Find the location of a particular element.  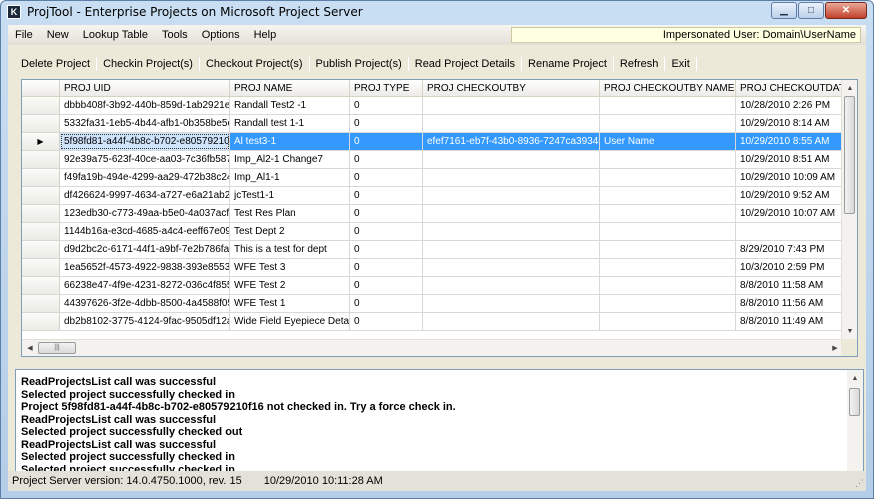

scroll-down-arrow-icon: ▼ is located at coordinates (849, 331).